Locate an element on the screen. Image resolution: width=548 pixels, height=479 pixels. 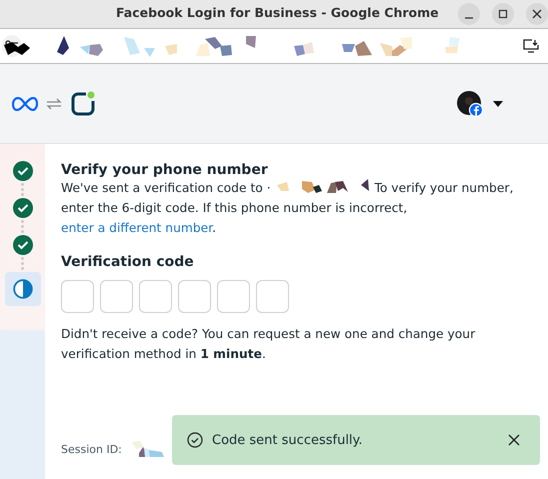
heading: Verify your phone number is located at coordinates (165, 170).